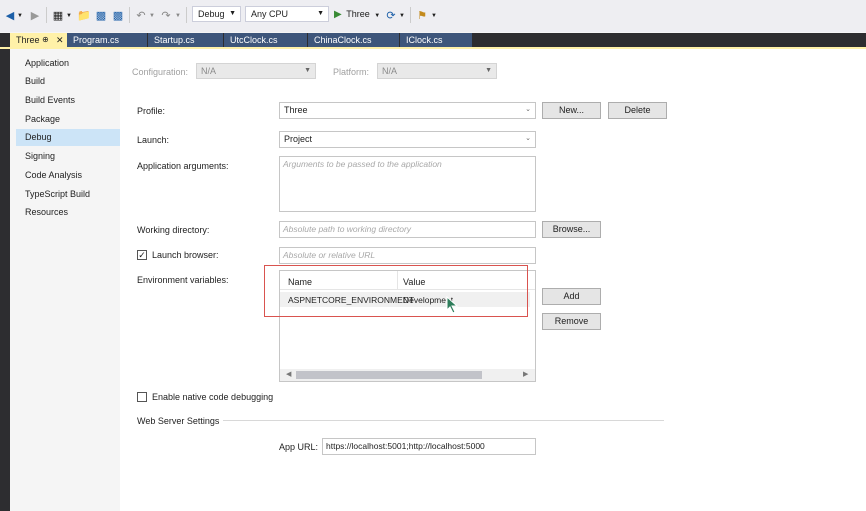 The height and width of the screenshot is (511, 866). What do you see at coordinates (183, 280) in the screenshot?
I see `env-vars-label: Environment variables:` at bounding box center [183, 280].